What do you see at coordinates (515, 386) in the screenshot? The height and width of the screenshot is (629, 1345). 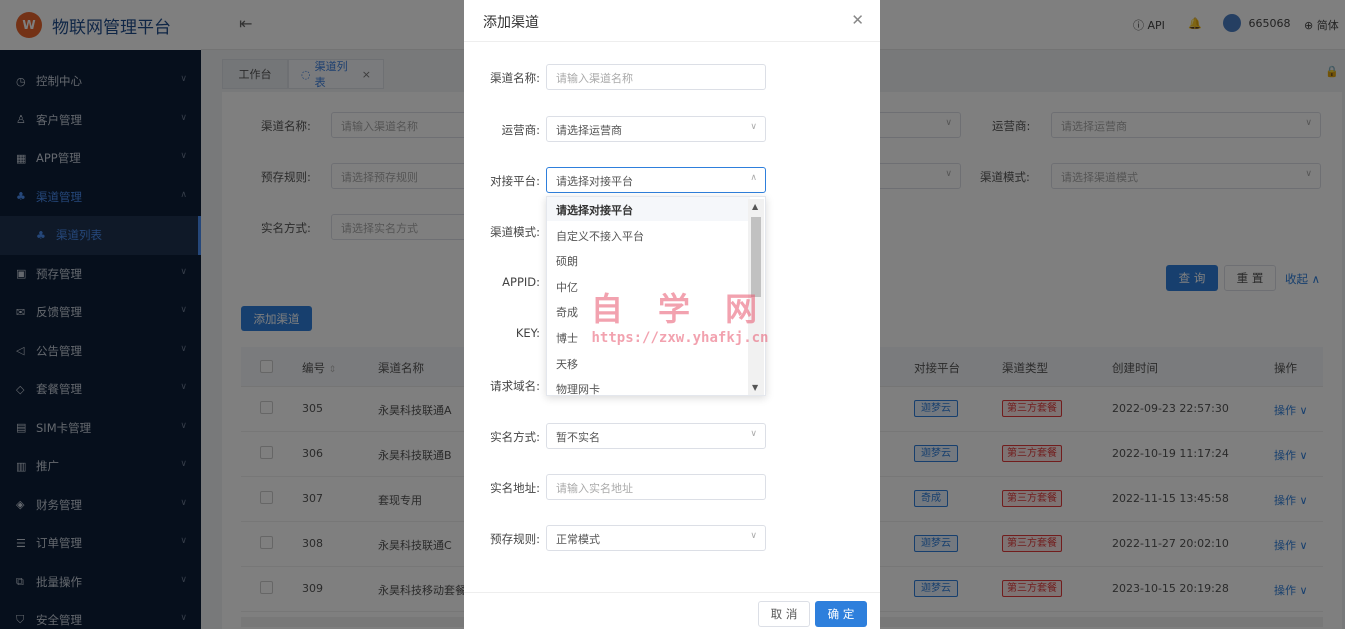 I see `domain-label: 请求域名:` at bounding box center [515, 386].